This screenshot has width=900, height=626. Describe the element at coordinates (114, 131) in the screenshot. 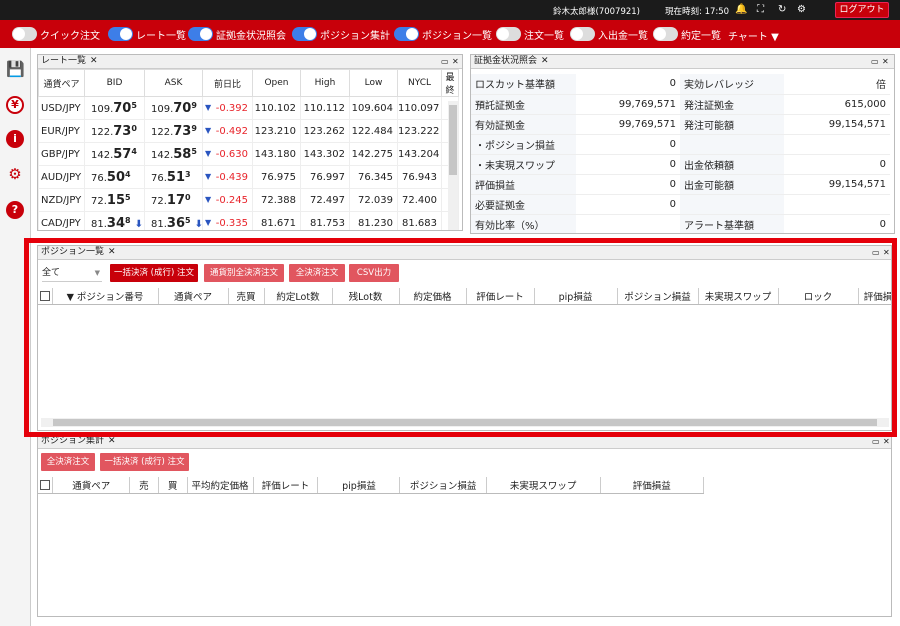

I see `bid-cell: 122.730` at that location.